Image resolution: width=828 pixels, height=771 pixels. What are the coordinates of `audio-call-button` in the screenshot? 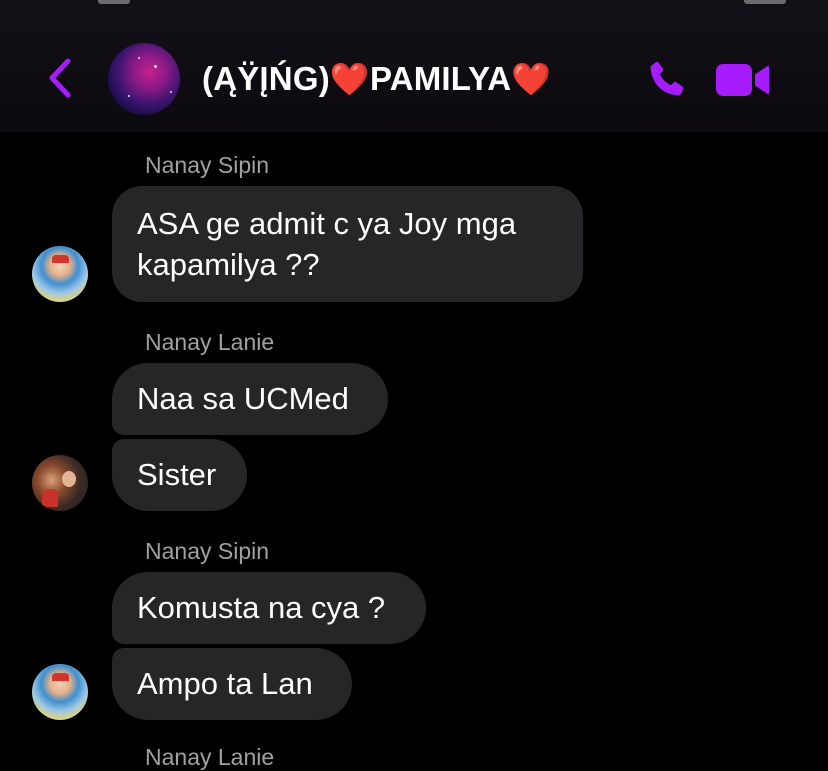 It's located at (666, 80).